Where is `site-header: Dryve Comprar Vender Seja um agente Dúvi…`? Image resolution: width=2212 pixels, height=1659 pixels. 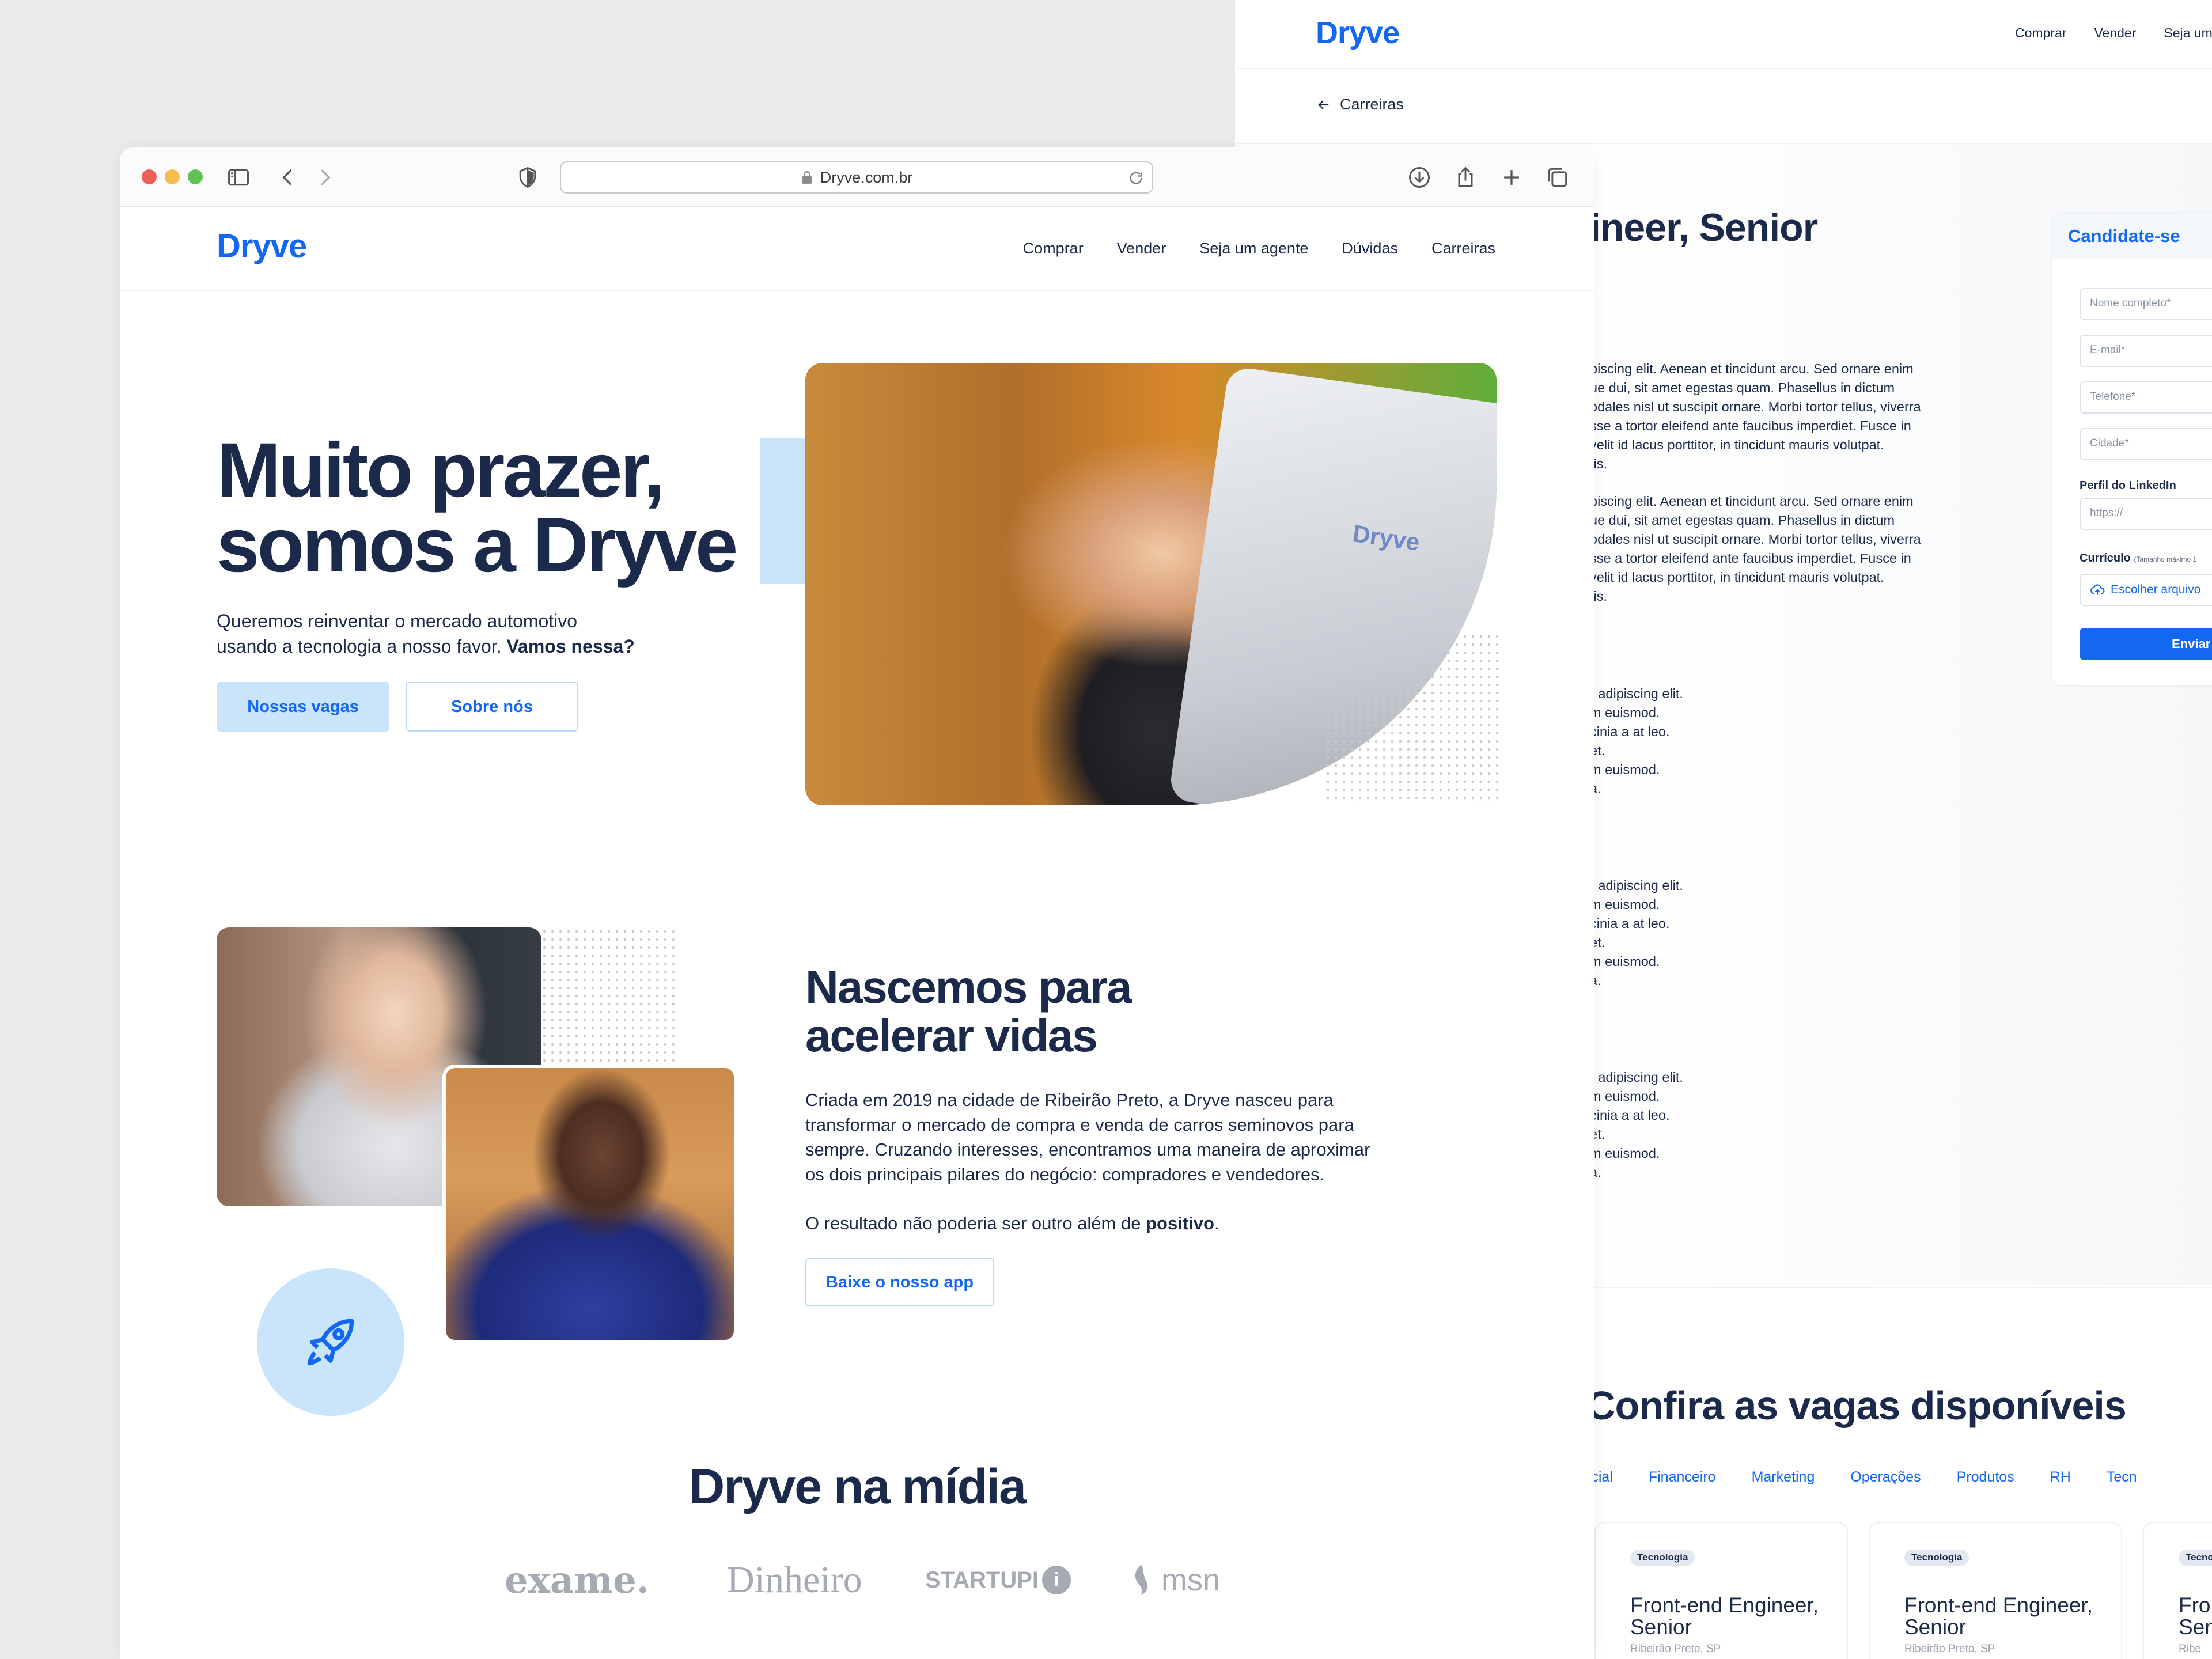
site-header: Dryve Comprar Vender Seja um agente Dúvi… is located at coordinates (857, 249).